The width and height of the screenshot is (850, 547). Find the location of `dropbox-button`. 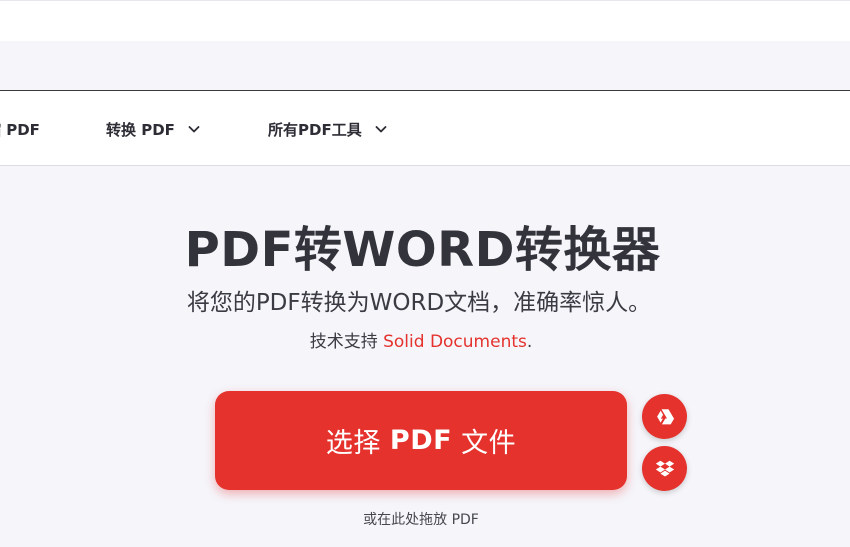

dropbox-button is located at coordinates (664, 468).